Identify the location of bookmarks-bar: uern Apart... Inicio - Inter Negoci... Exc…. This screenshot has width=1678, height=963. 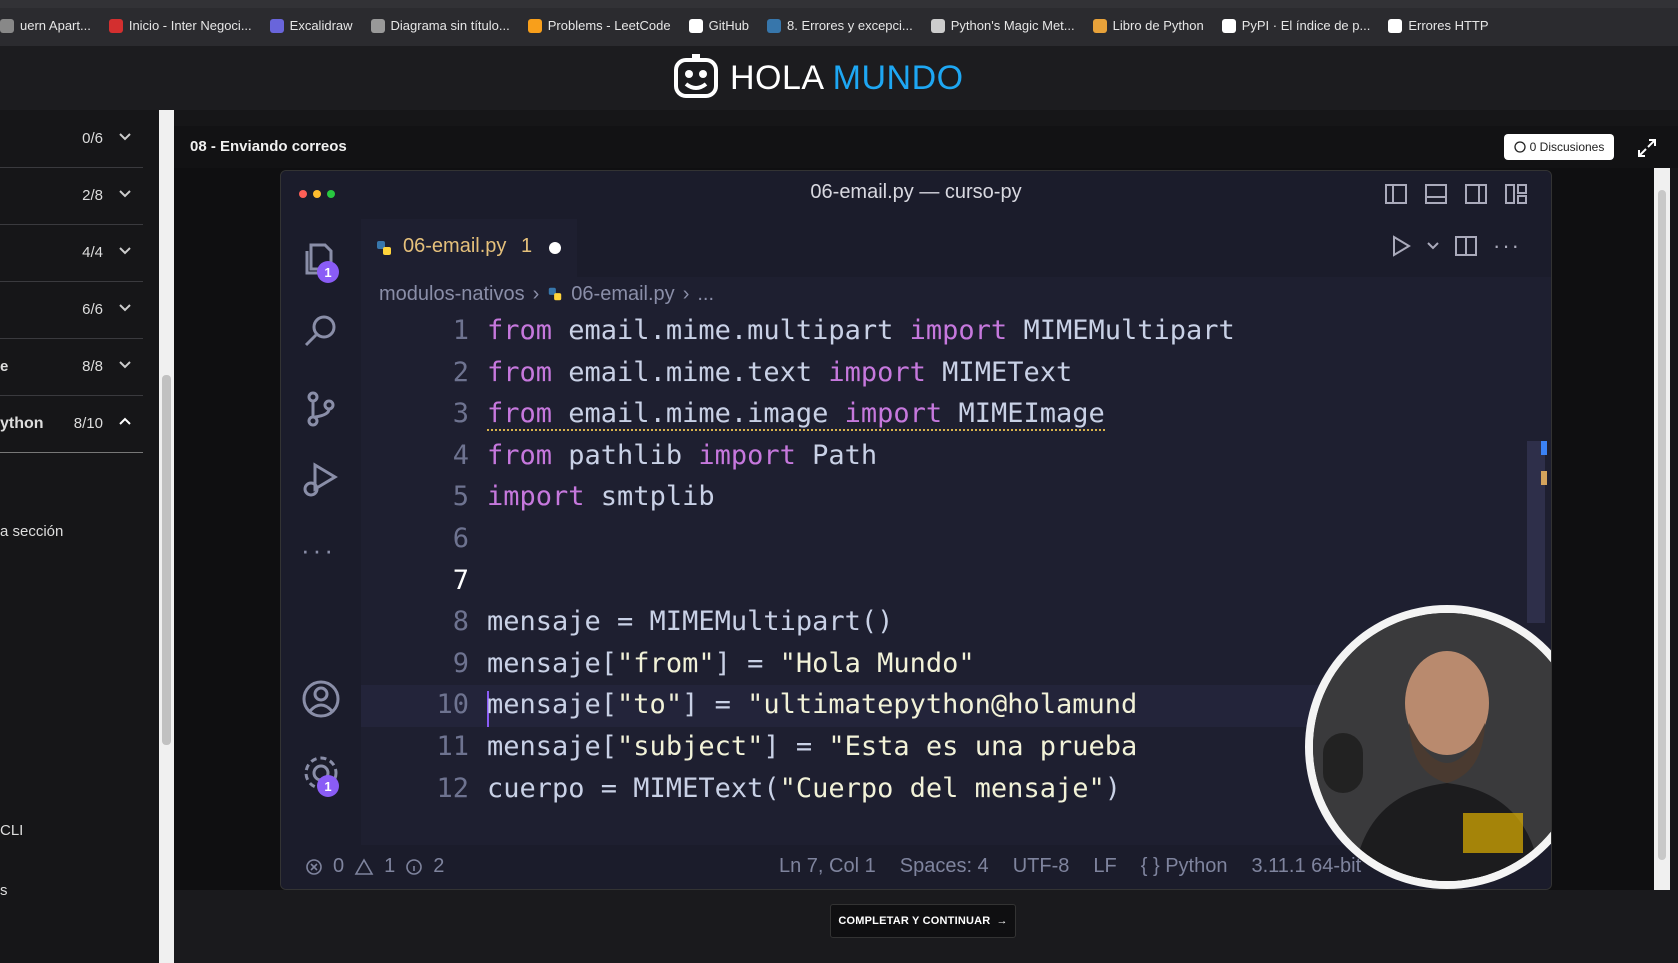
(839, 23).